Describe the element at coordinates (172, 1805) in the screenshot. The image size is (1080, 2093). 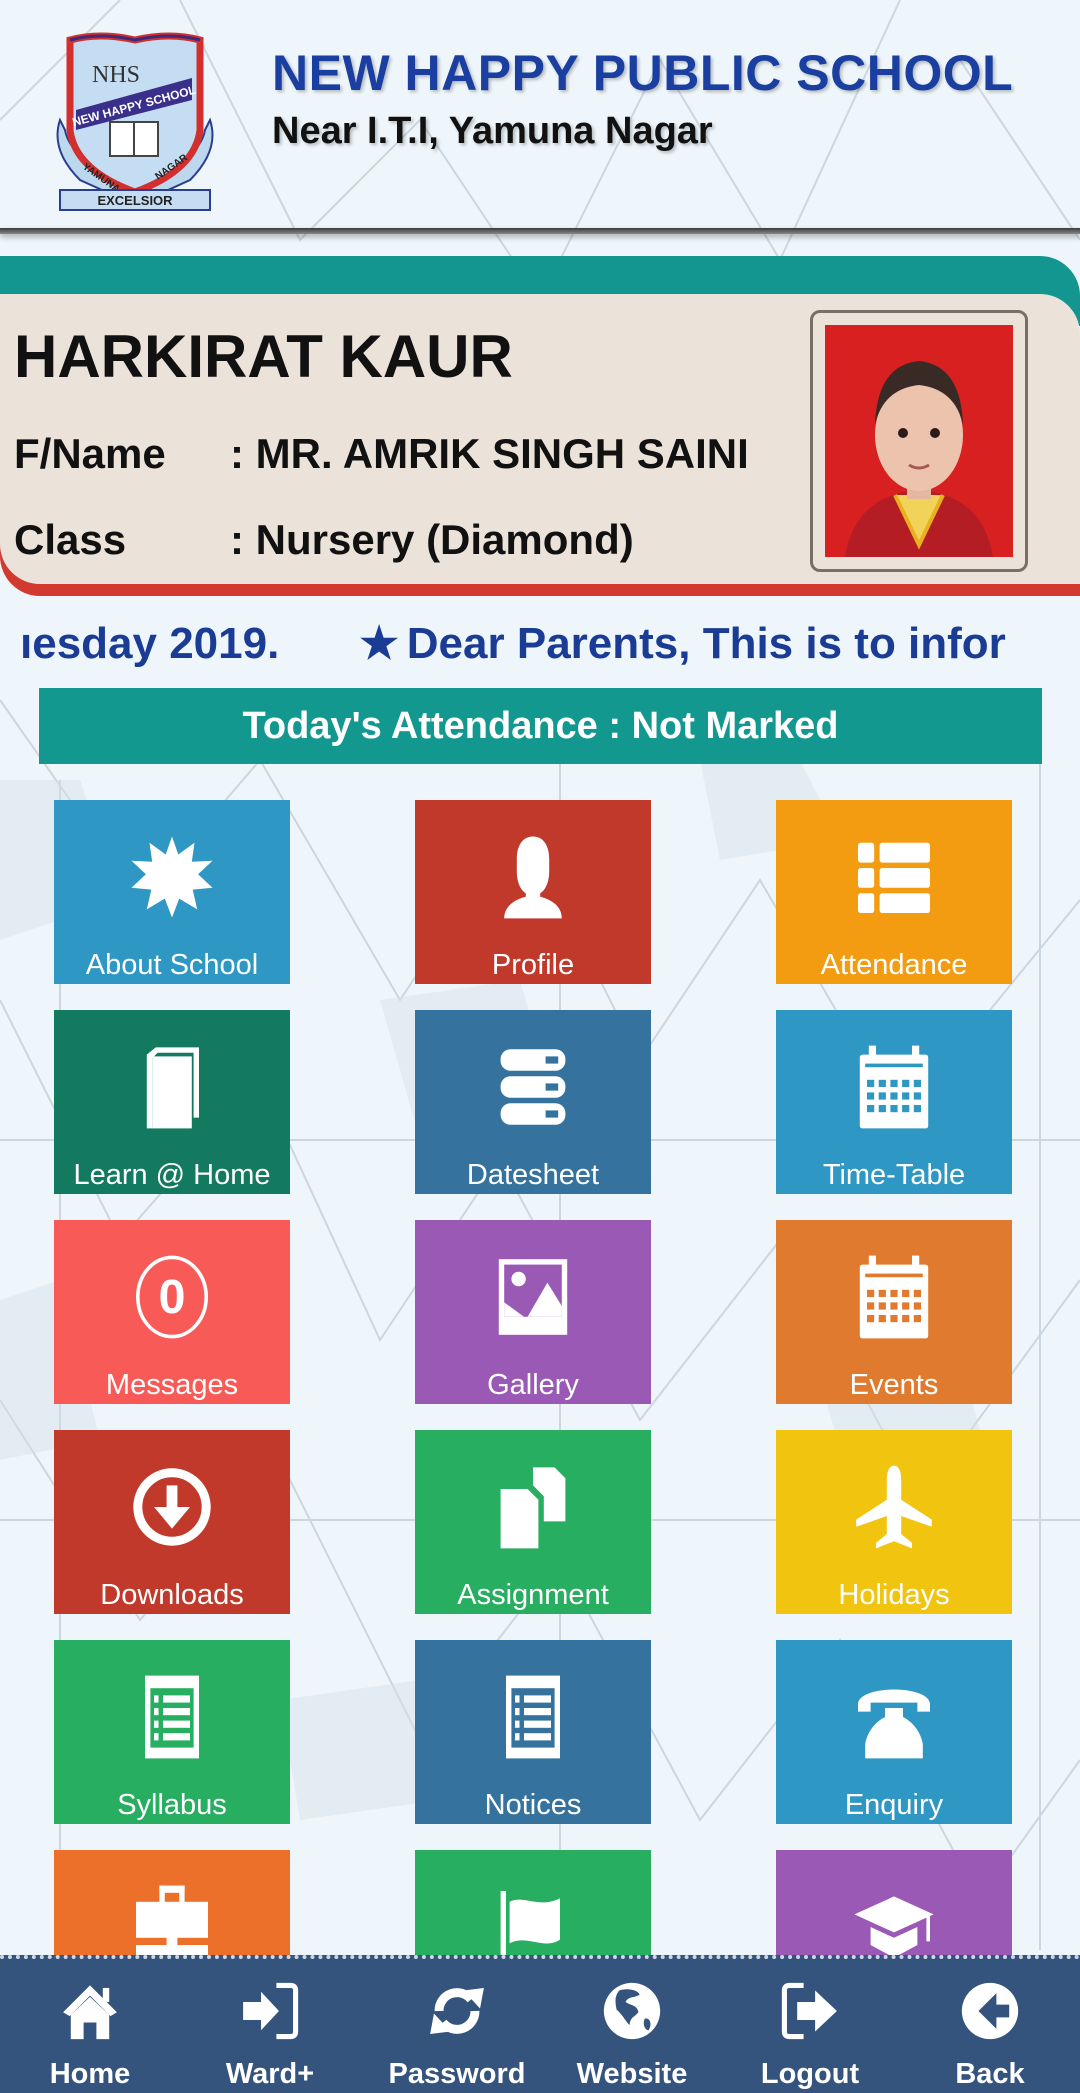
I see `tile-label: Syllabus` at that location.